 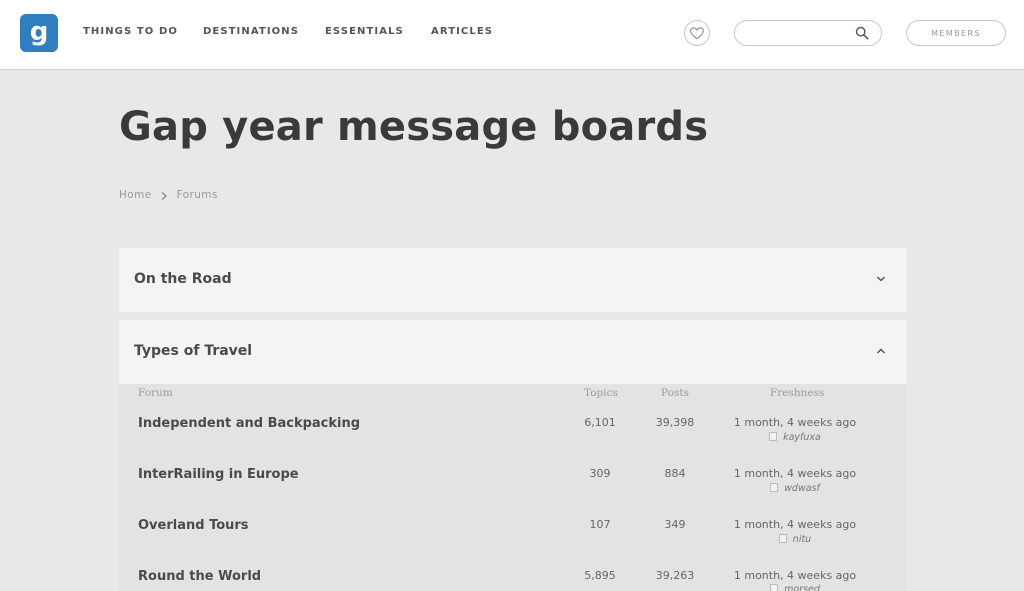 I want to click on last-poster-name: morsed, so click(x=802, y=587).